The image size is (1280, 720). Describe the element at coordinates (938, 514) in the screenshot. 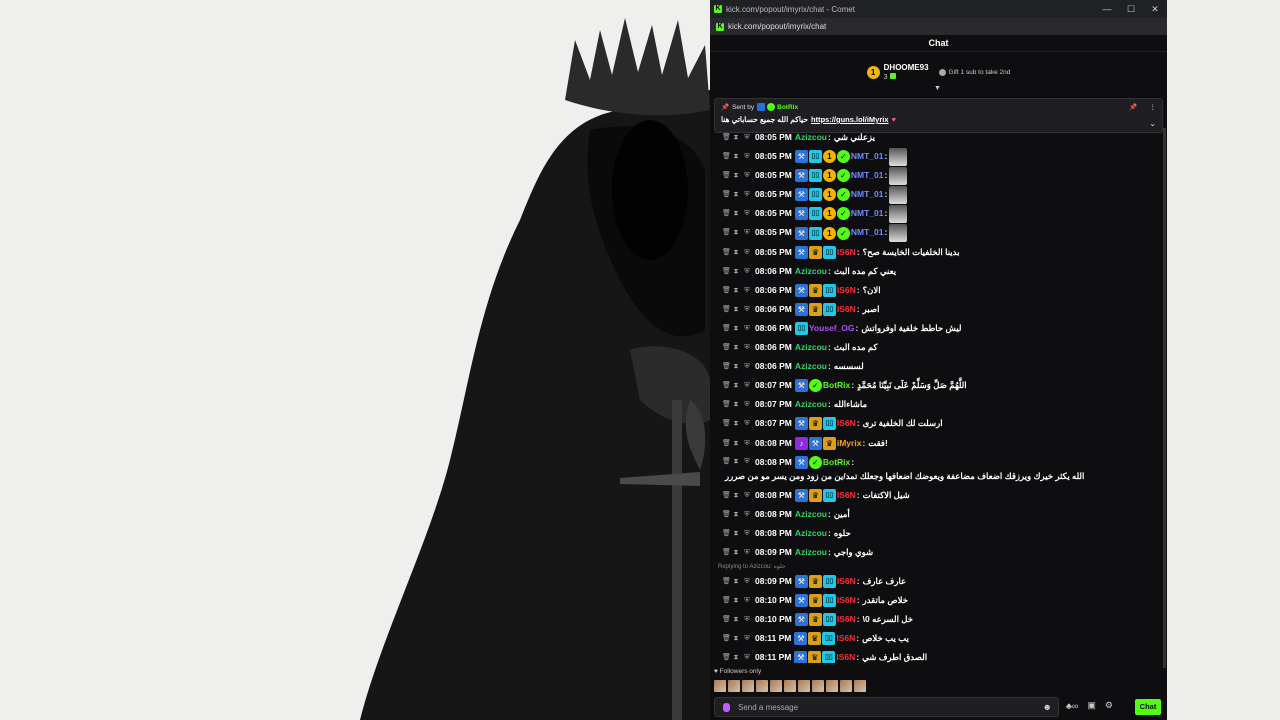

I see `chat-message: 🗑 ⧗ ⛨ 08:08 PM Azizcou: أمين` at that location.